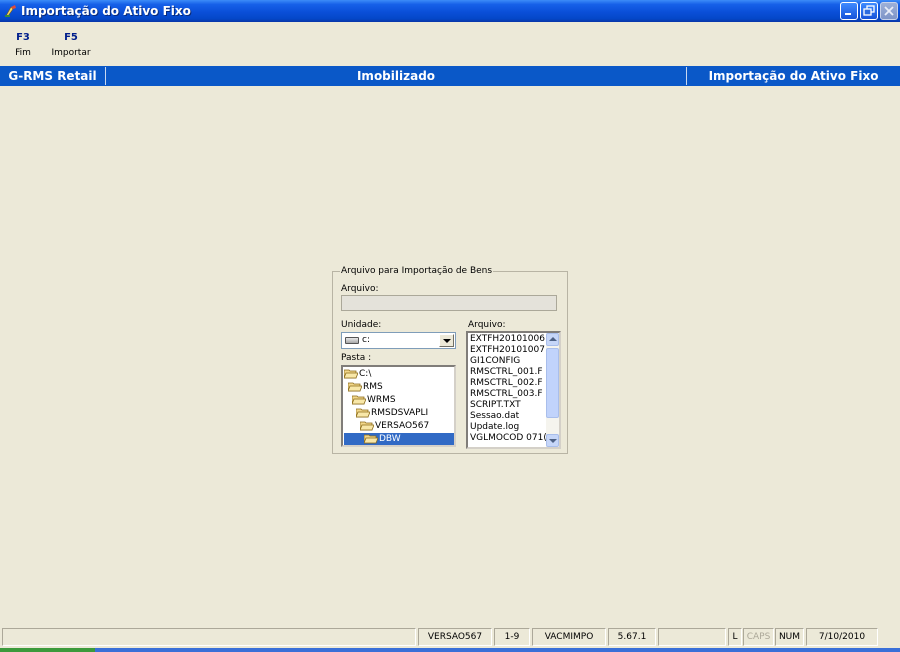  Describe the element at coordinates (381, 400) in the screenshot. I see `folder-label: WRMS` at that location.